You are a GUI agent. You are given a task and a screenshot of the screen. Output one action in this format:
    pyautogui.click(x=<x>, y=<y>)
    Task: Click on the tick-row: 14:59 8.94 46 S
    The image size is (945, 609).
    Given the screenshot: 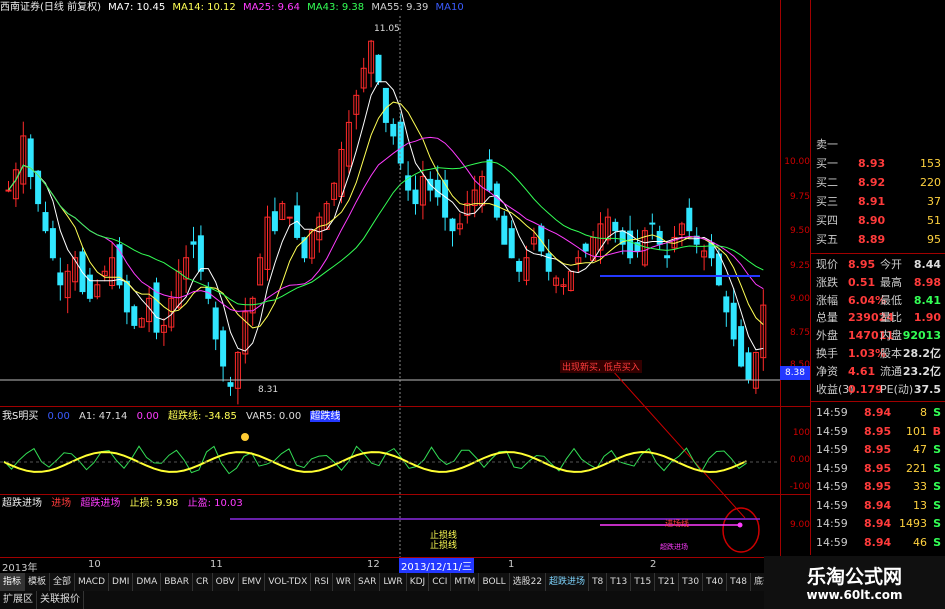 What is the action you would take?
    pyautogui.click(x=877, y=542)
    